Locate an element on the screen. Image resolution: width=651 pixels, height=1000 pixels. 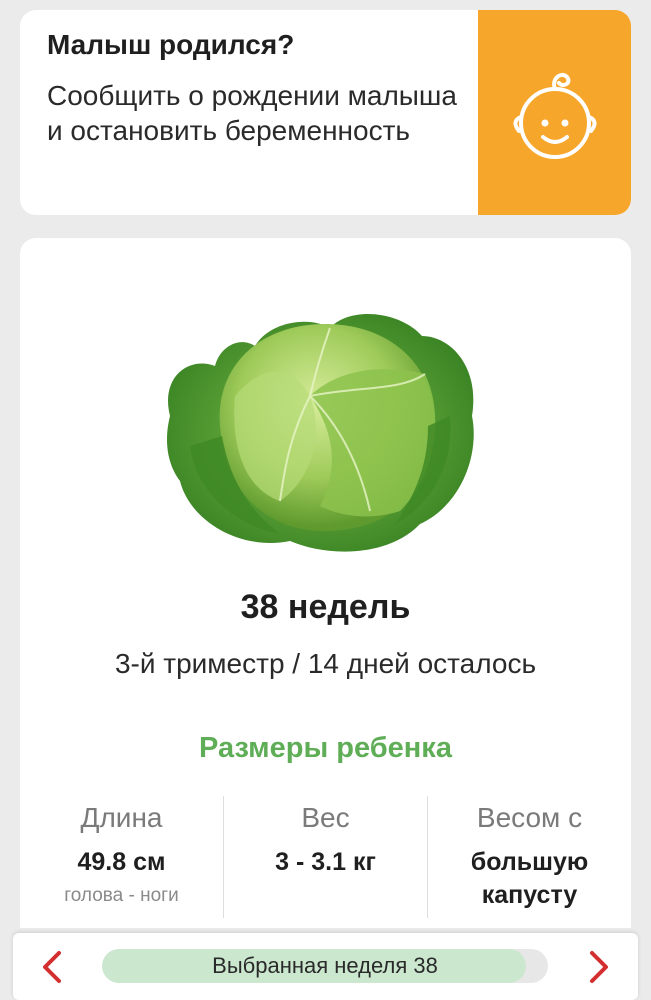
comparison-value-line2: капусту is located at coordinates (529, 895).